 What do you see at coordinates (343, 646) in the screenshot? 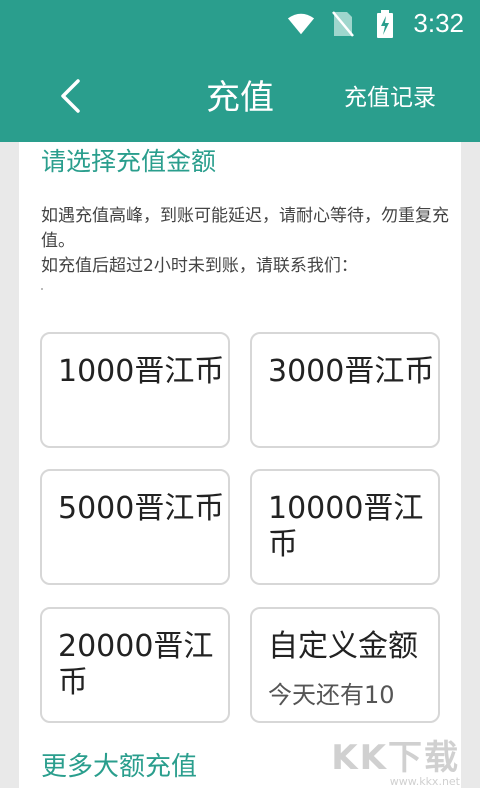
I see `option-label: 自定义金额` at bounding box center [343, 646].